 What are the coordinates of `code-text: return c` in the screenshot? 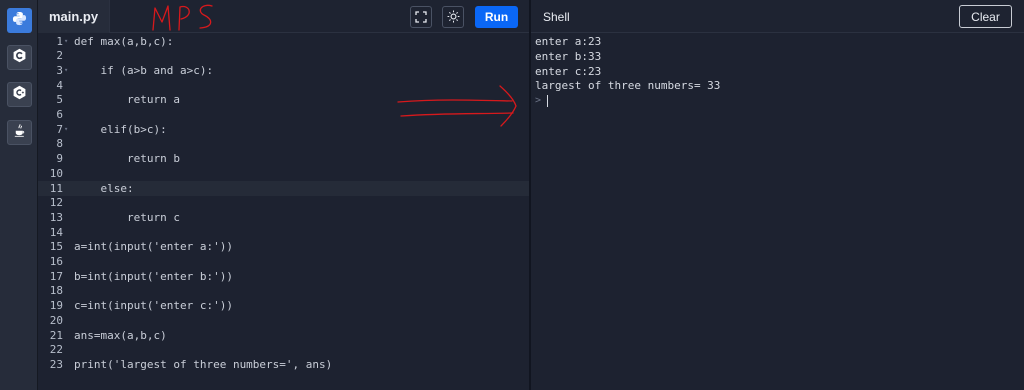 It's located at (127, 217).